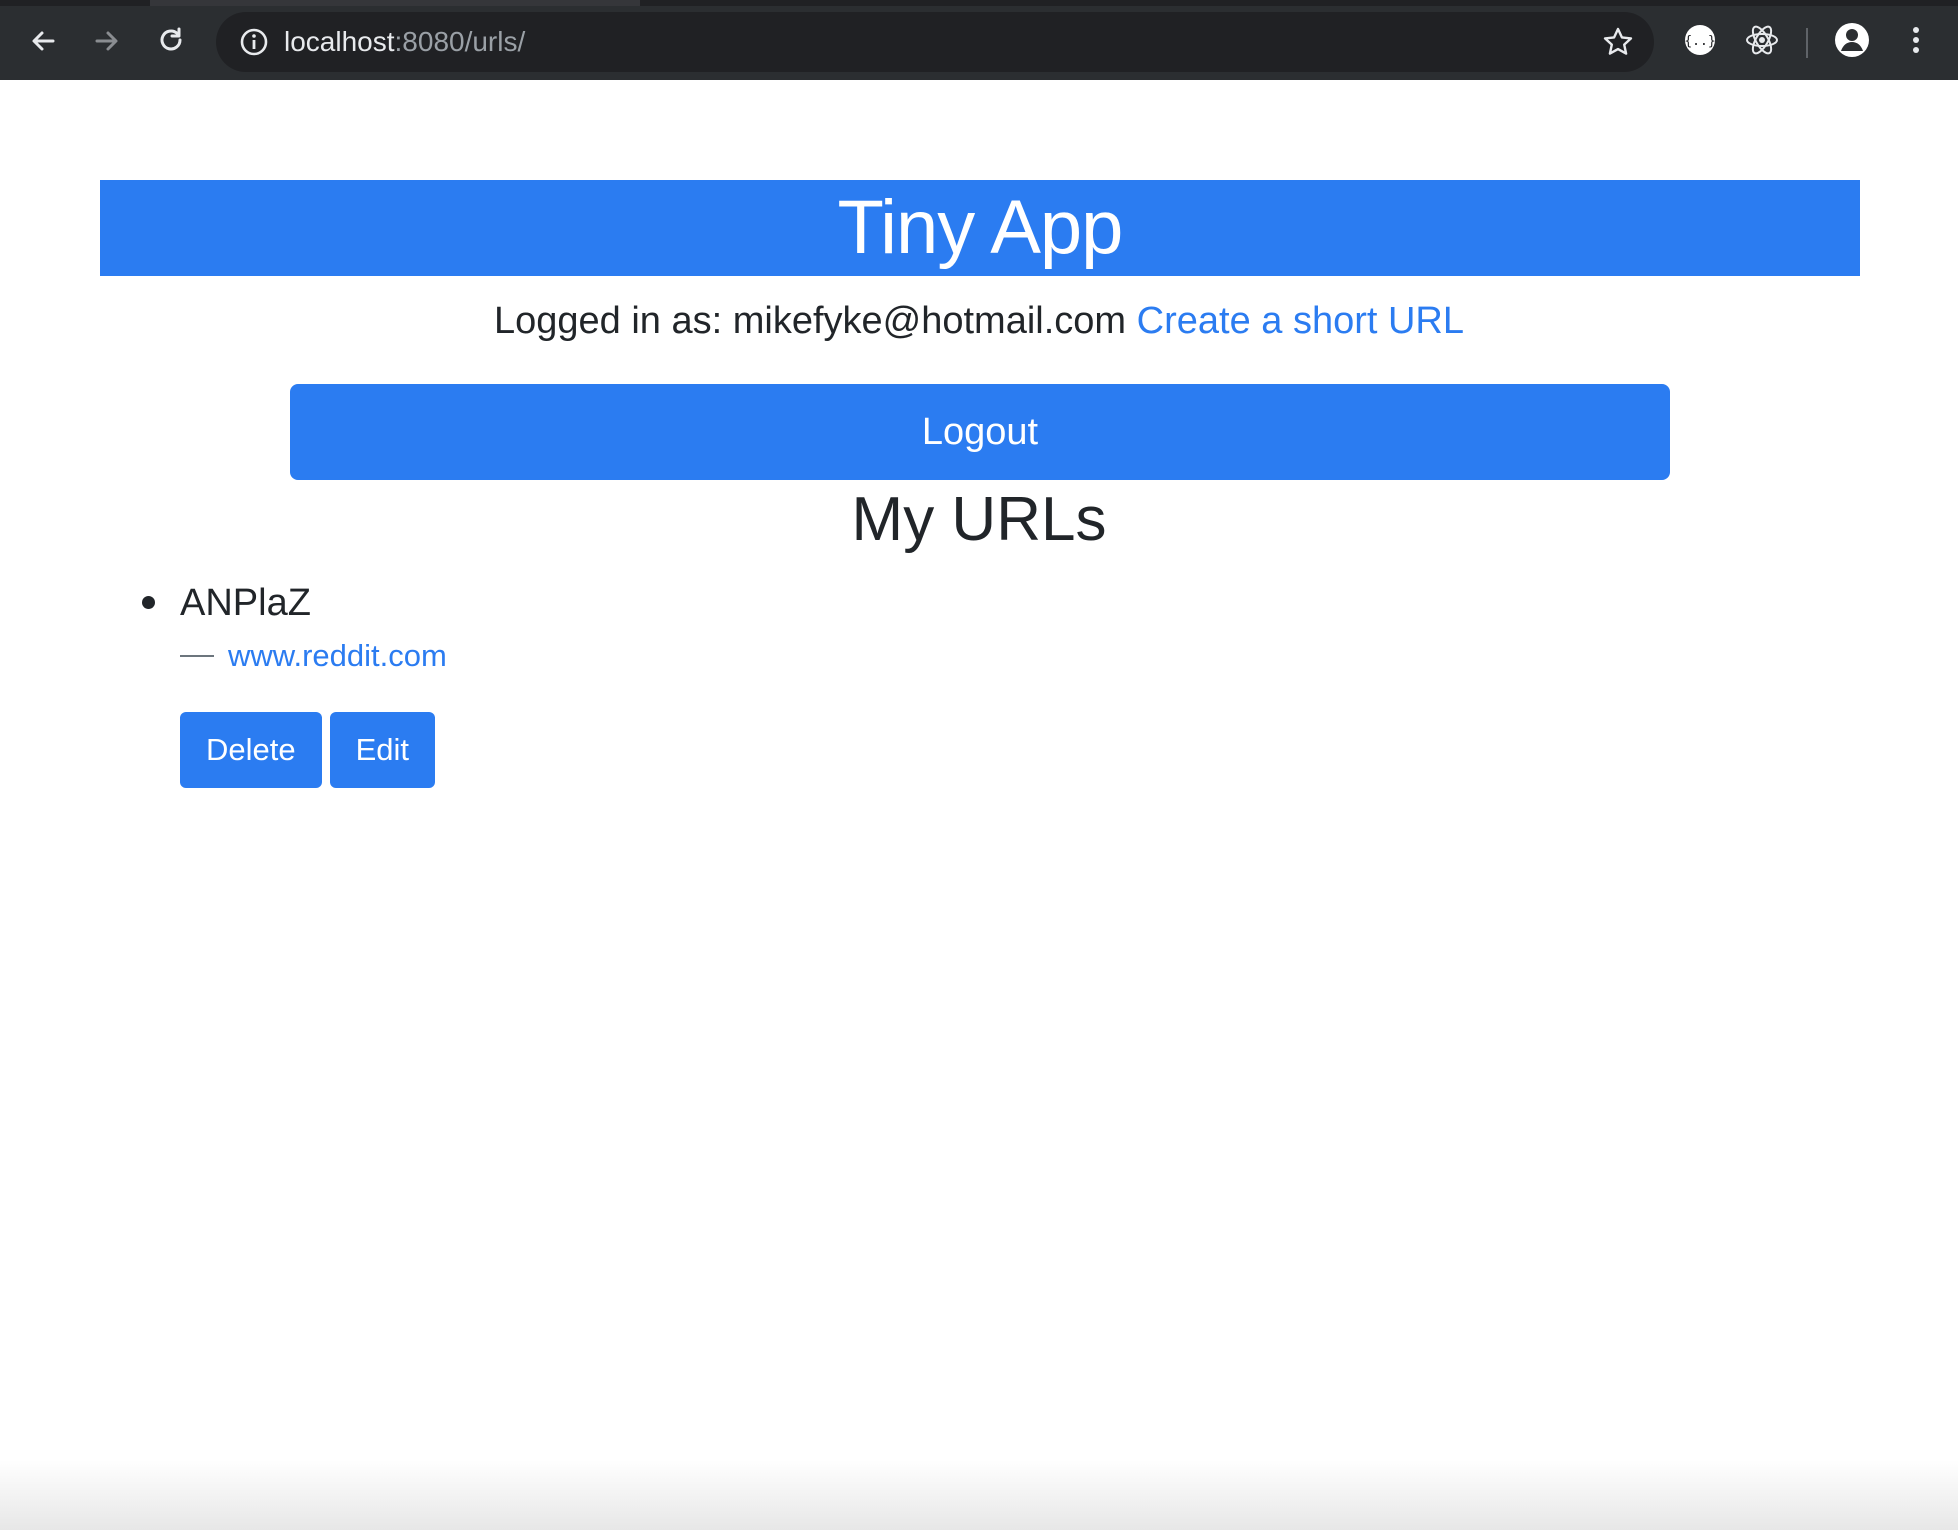 The width and height of the screenshot is (1958, 1530). I want to click on url-path: :8080/urls/, so click(460, 41).